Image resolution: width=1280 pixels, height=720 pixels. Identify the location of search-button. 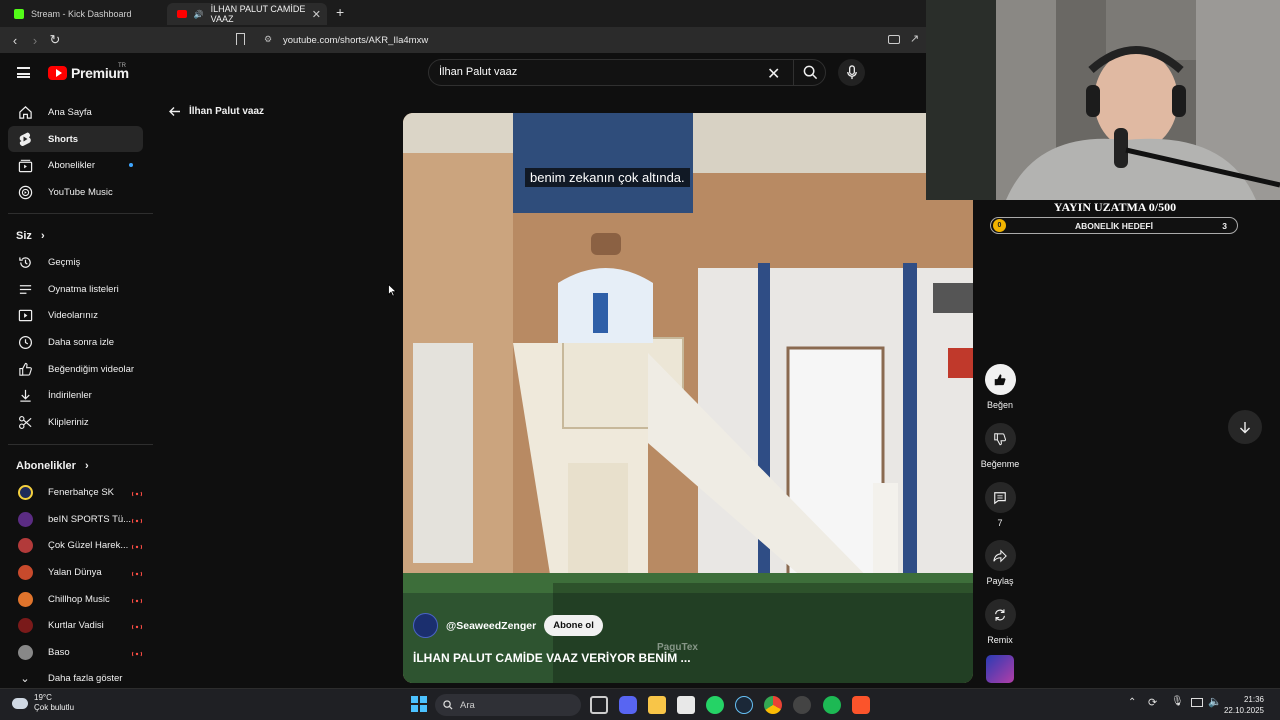
(810, 72).